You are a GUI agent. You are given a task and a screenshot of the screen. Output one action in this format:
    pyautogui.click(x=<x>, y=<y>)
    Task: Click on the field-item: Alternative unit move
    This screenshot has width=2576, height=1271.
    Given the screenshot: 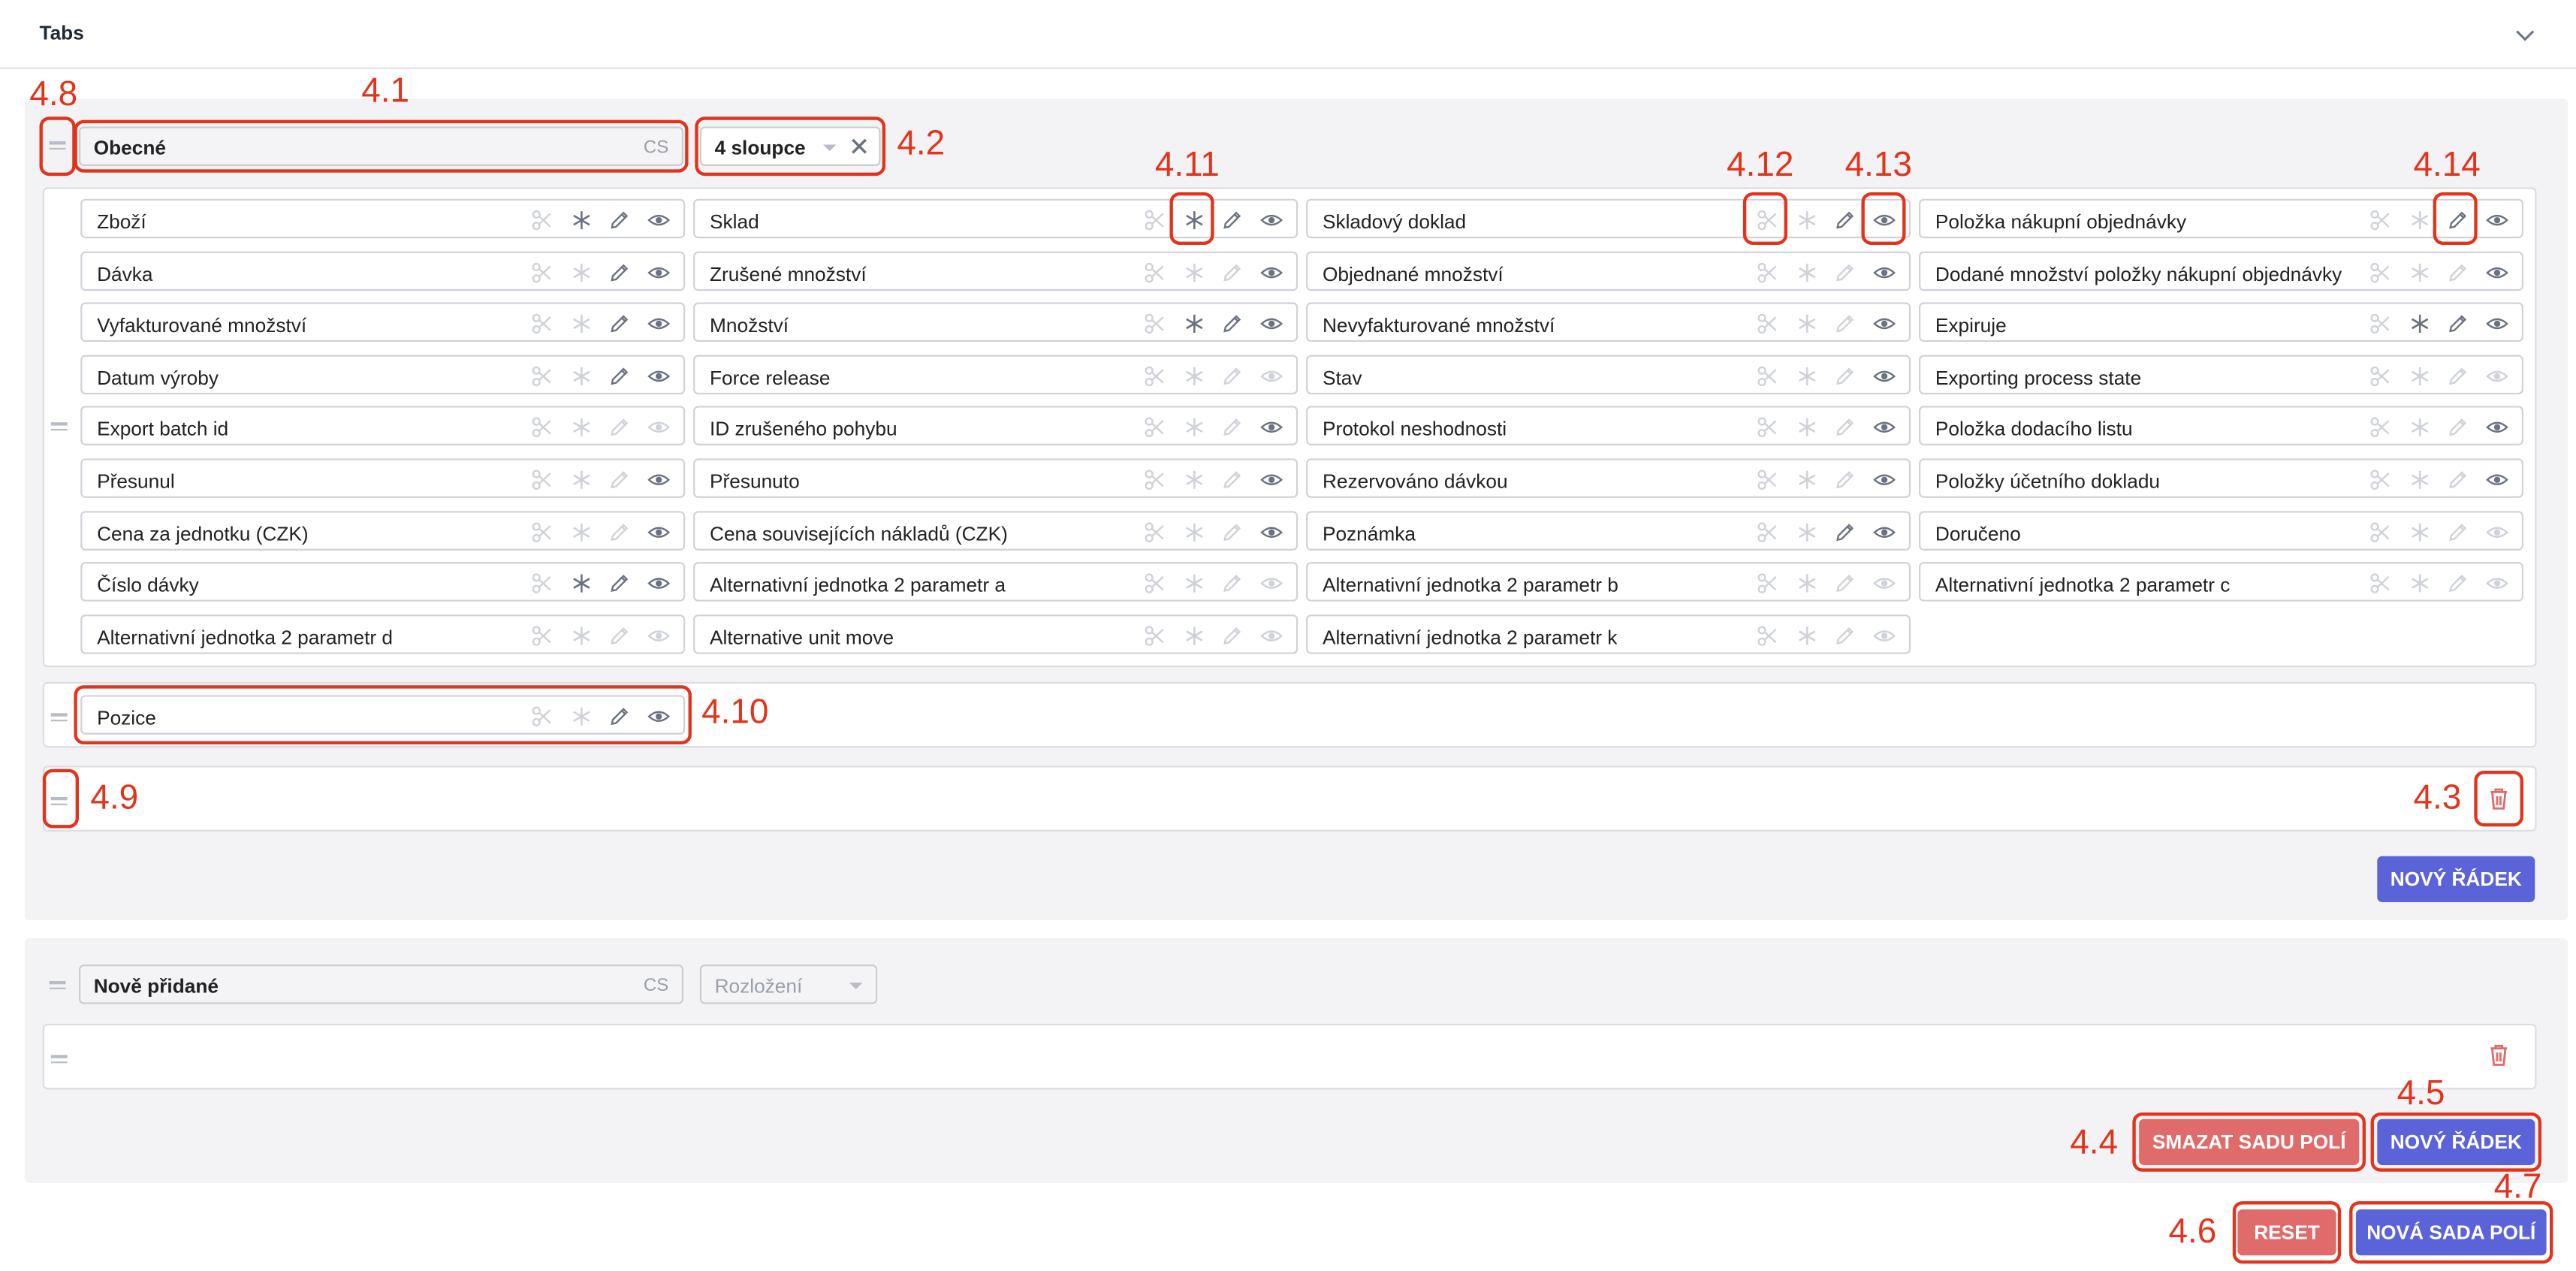 What is the action you would take?
    pyautogui.click(x=996, y=634)
    